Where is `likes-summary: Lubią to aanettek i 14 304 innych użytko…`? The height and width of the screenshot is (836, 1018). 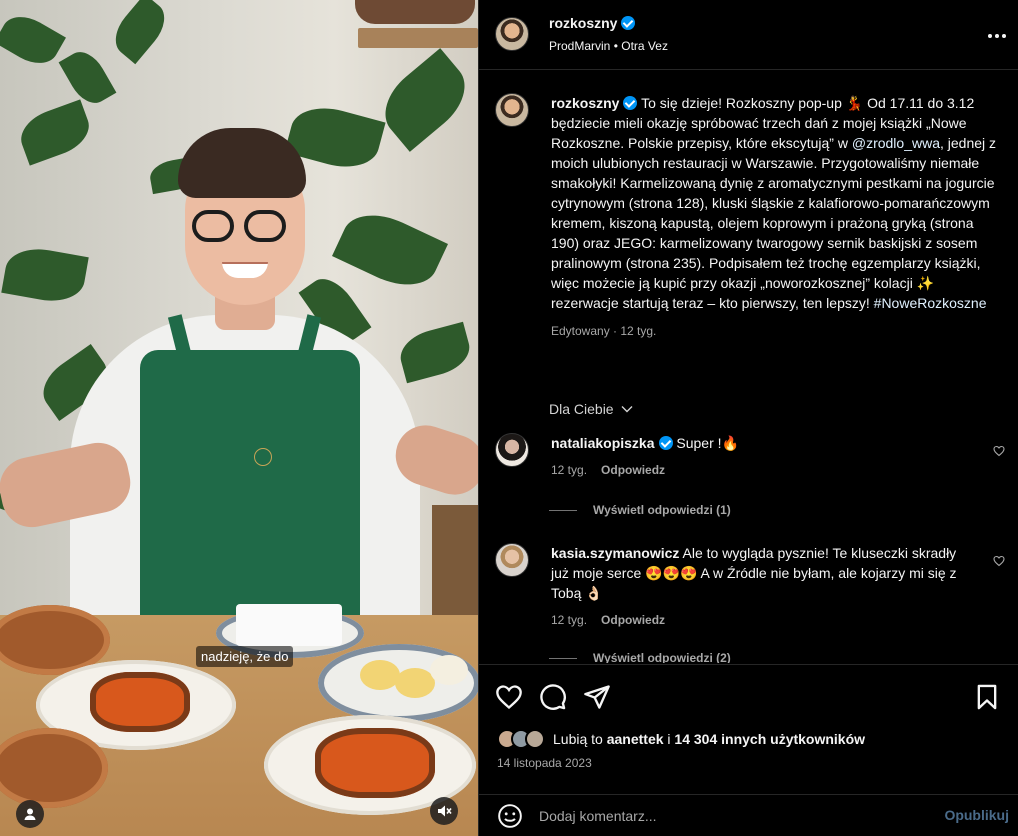 likes-summary: Lubią to aanettek i 14 304 innych użytko… is located at coordinates (681, 739).